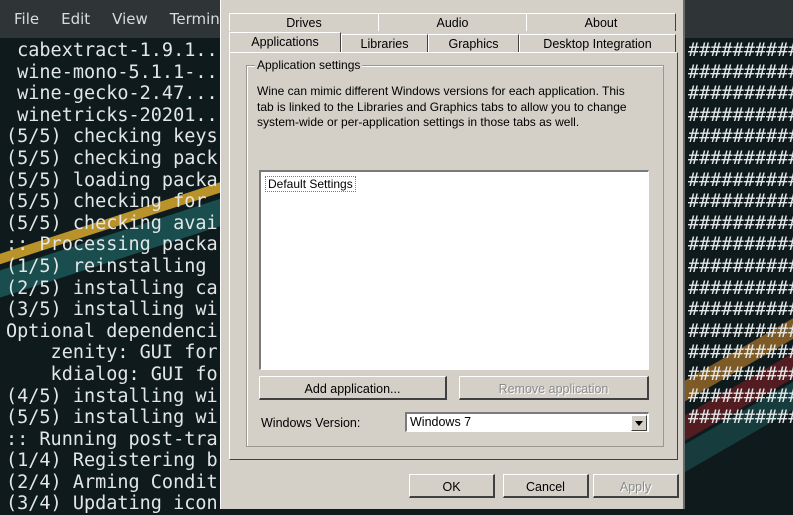 The width and height of the screenshot is (793, 515). Describe the element at coordinates (112, 461) in the screenshot. I see `terminal-line: (1/4) Registering b` at that location.